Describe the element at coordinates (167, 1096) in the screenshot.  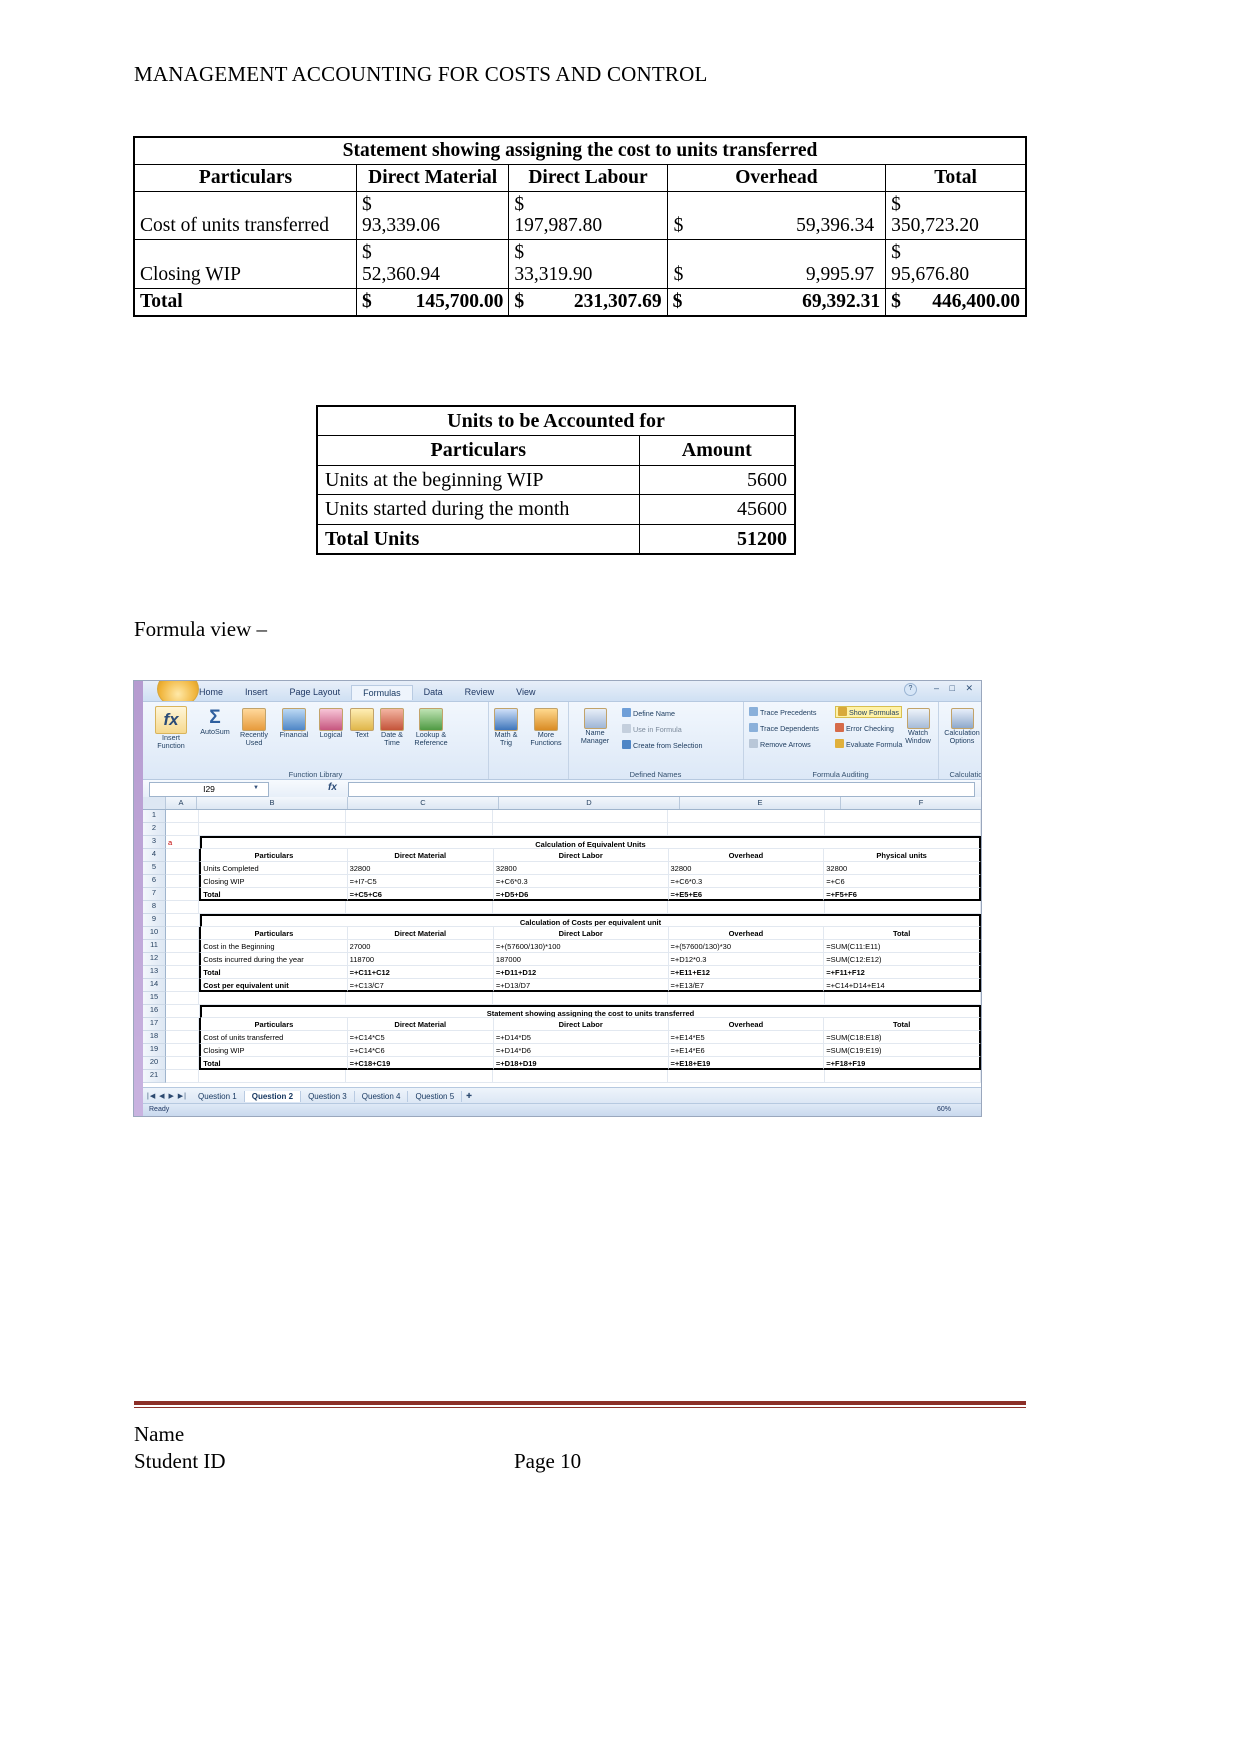
I see `sheet-nav-buttons: |◀ ◀ ▶ ▶|` at that location.